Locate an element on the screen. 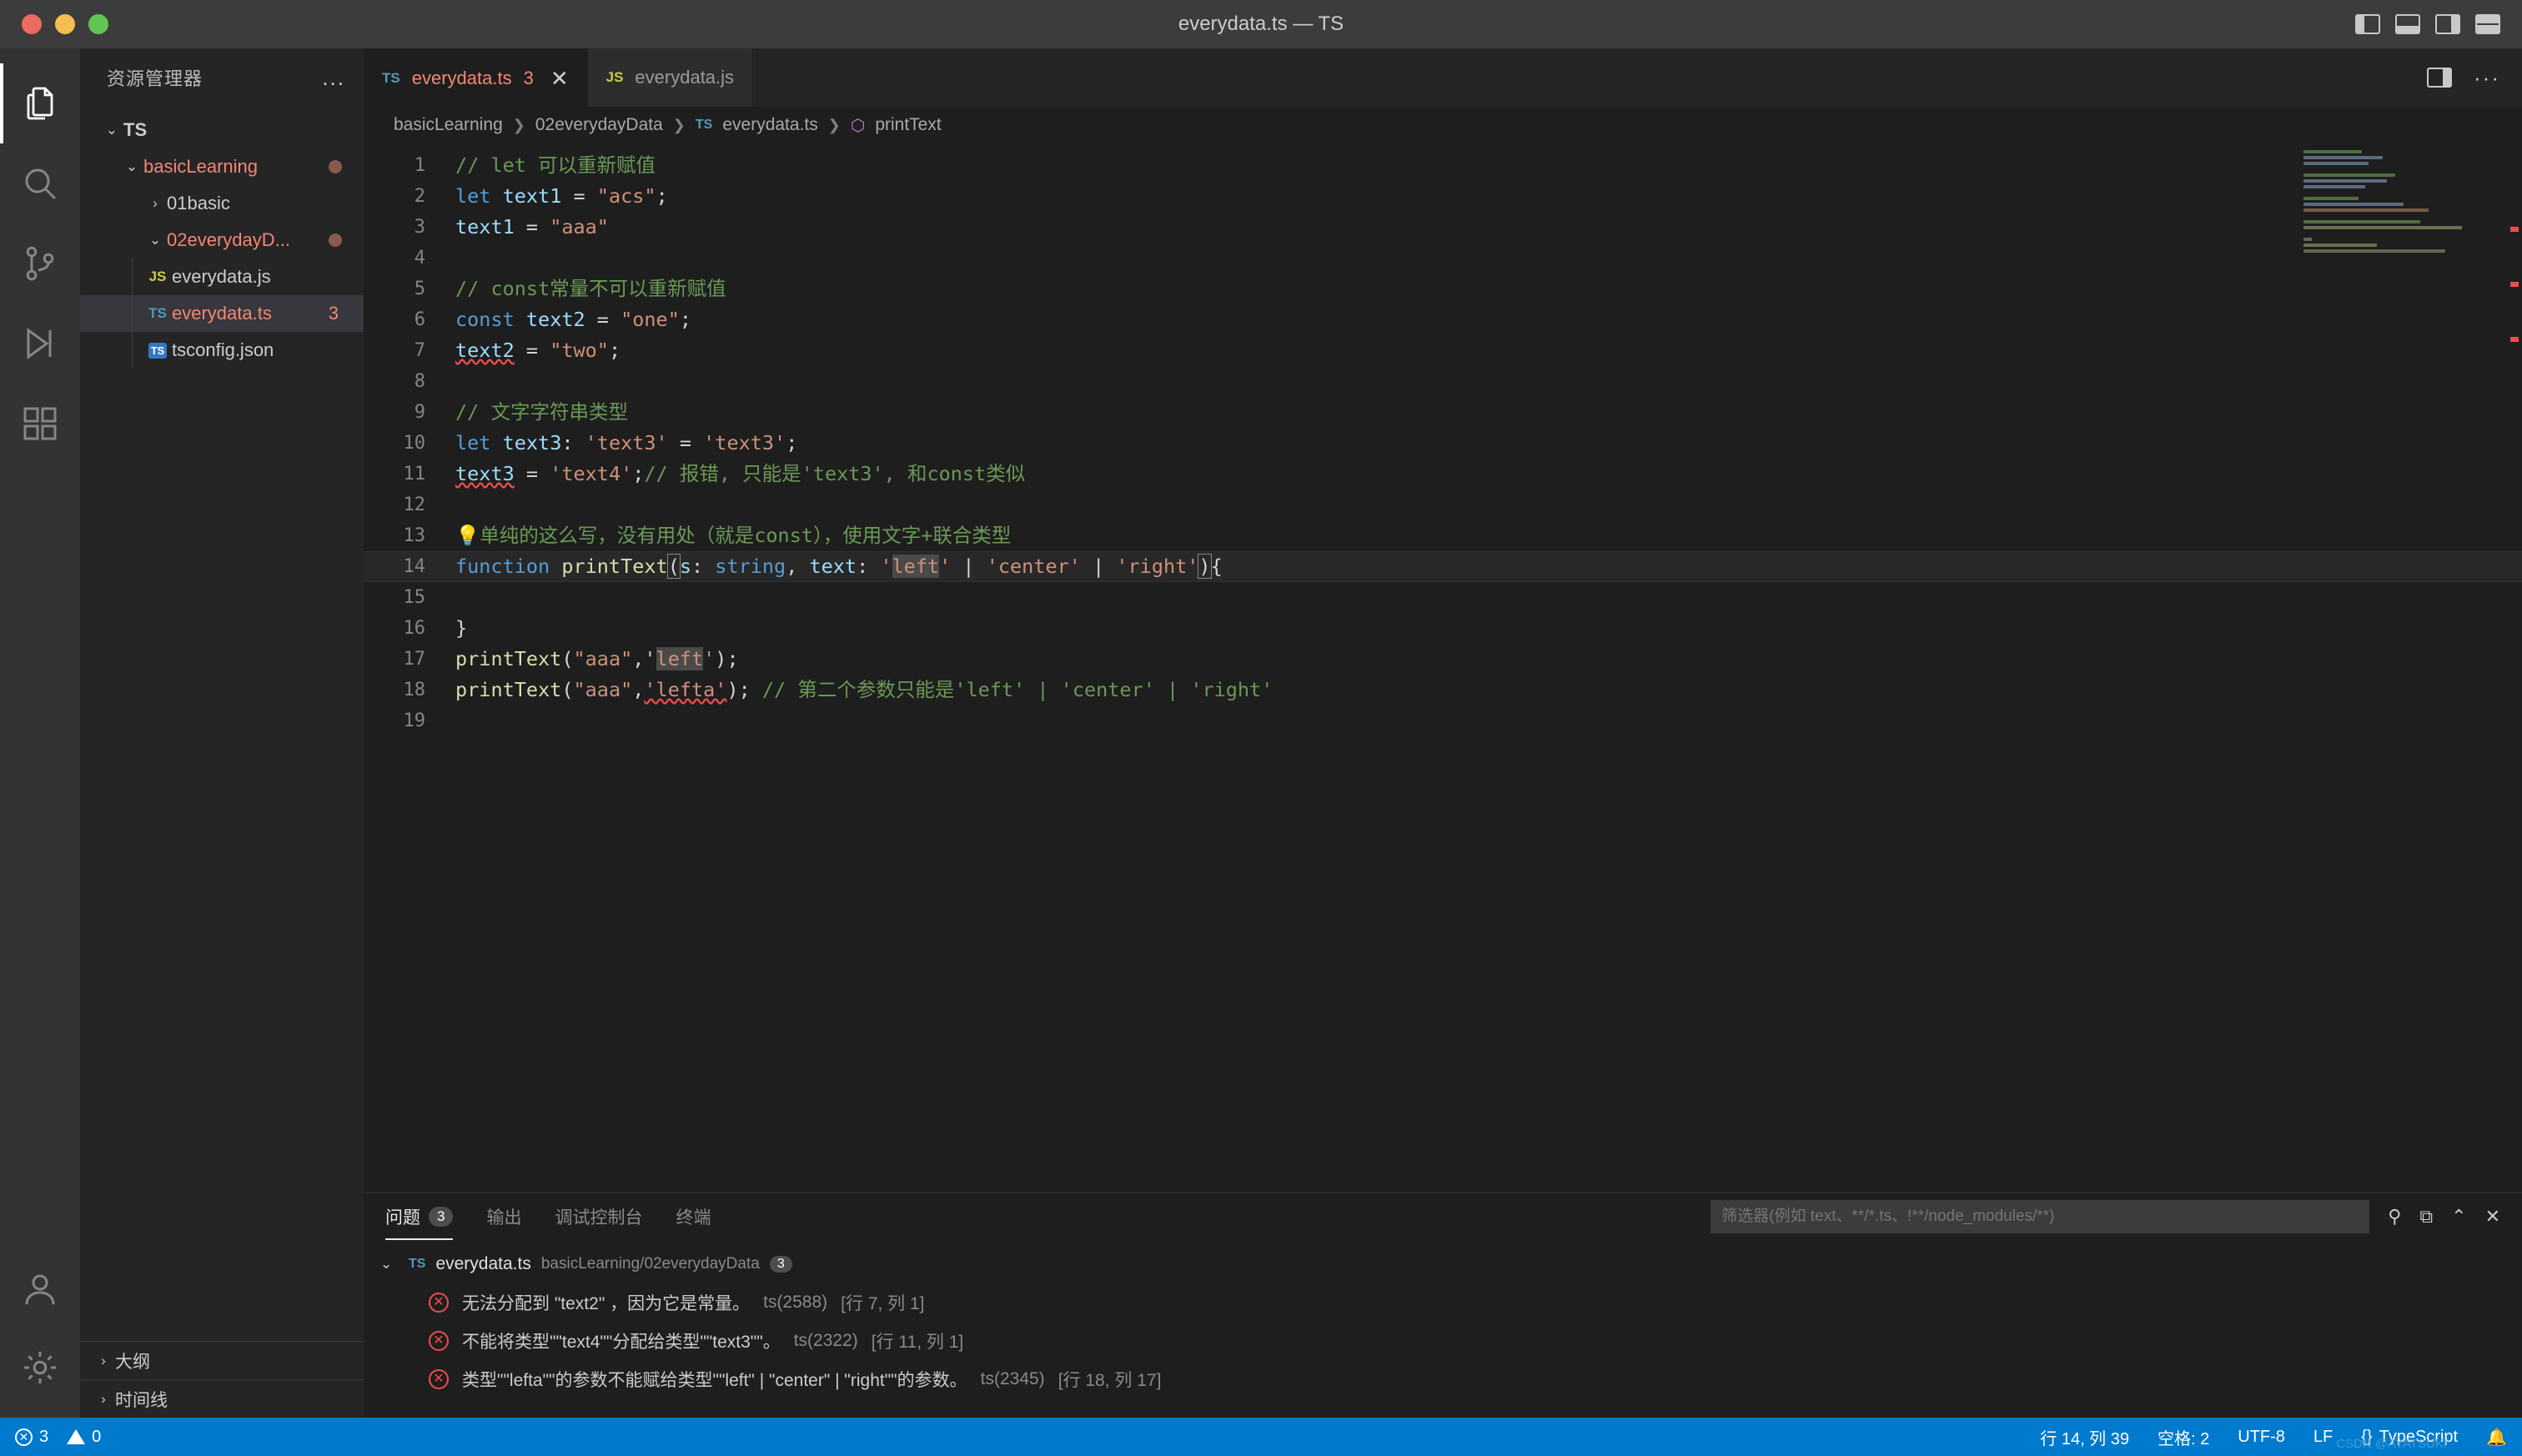 Image resolution: width=2522 pixels, height=1456 pixels. code-token: text3 is located at coordinates (485, 473).